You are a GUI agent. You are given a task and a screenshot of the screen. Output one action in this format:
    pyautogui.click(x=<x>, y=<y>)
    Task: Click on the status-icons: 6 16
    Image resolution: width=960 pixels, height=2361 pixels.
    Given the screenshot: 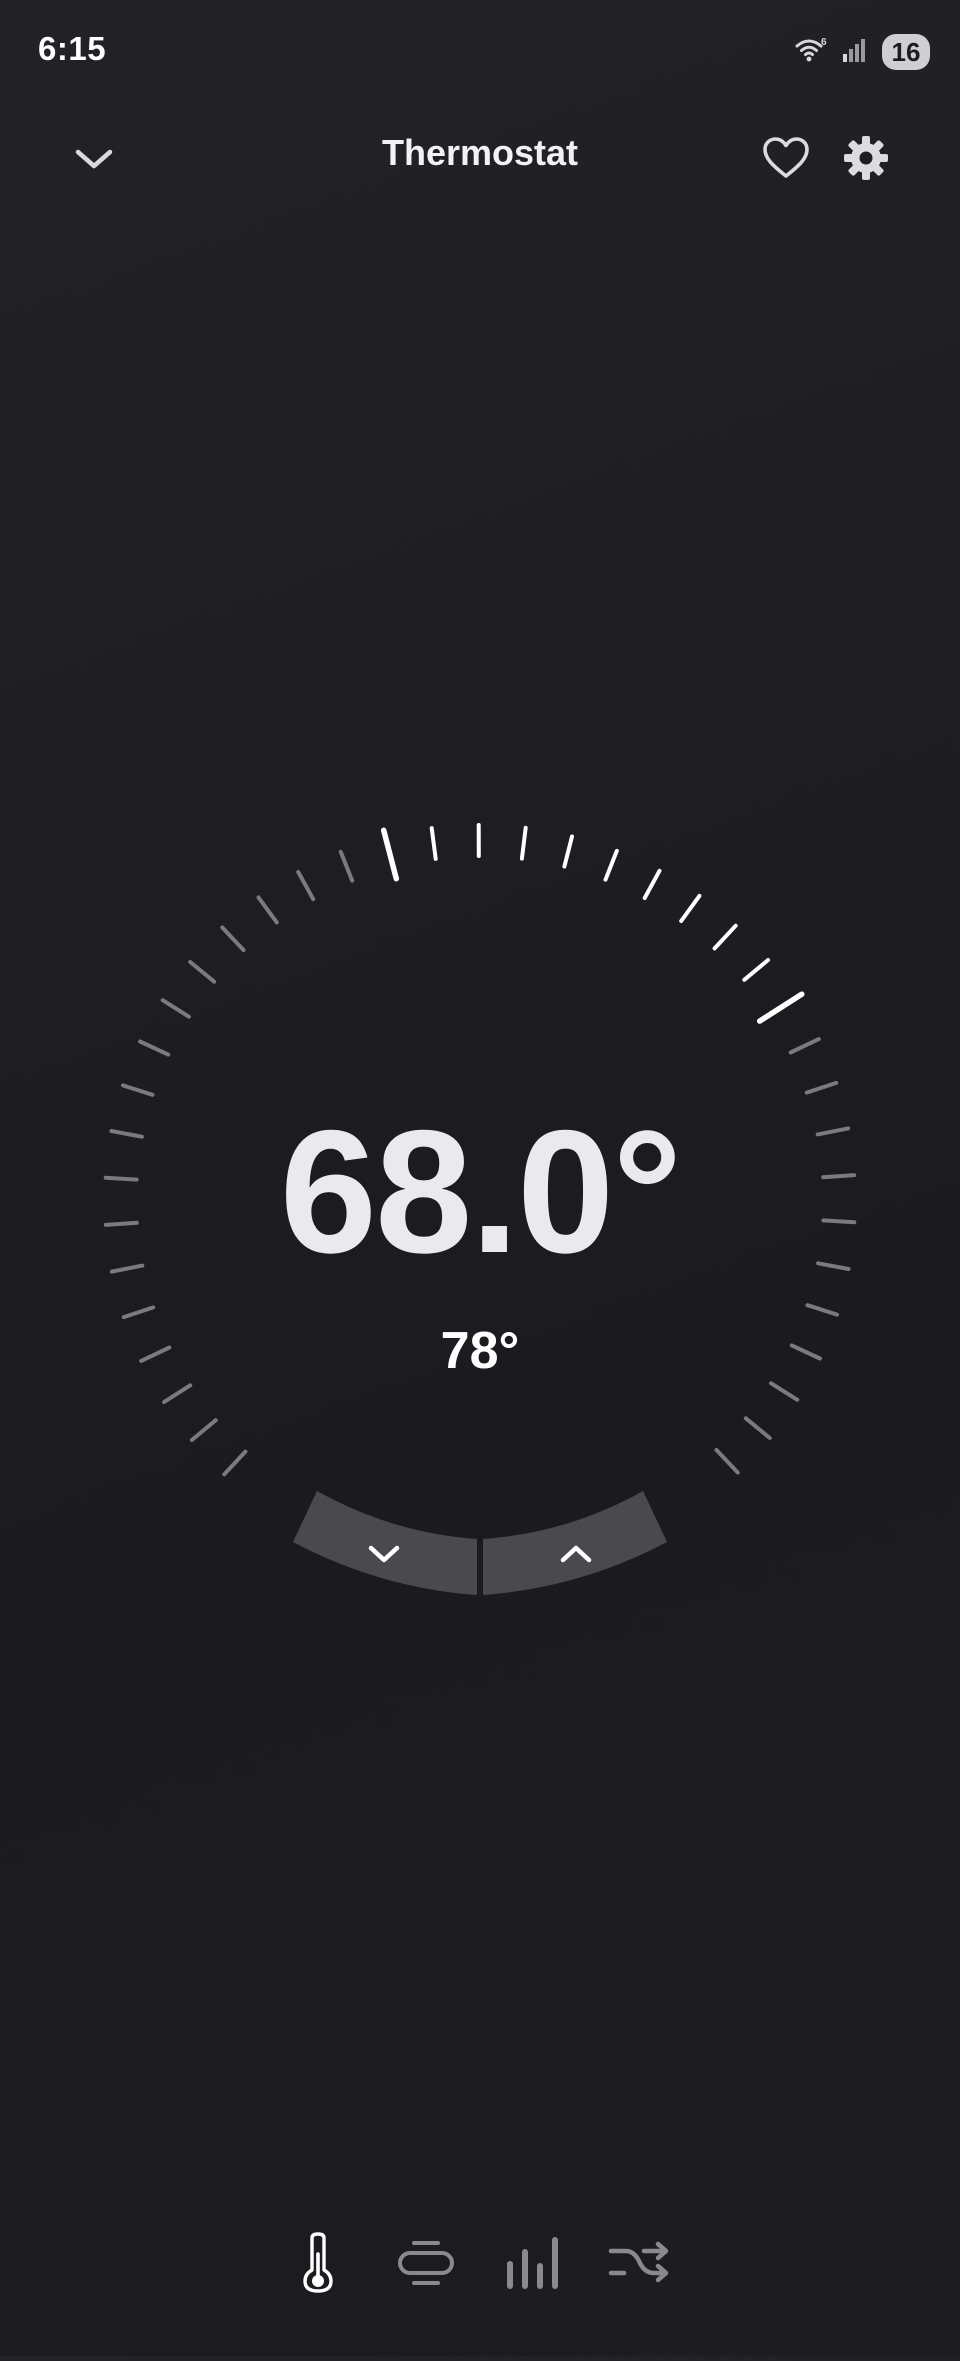 What is the action you would take?
    pyautogui.click(x=862, y=52)
    